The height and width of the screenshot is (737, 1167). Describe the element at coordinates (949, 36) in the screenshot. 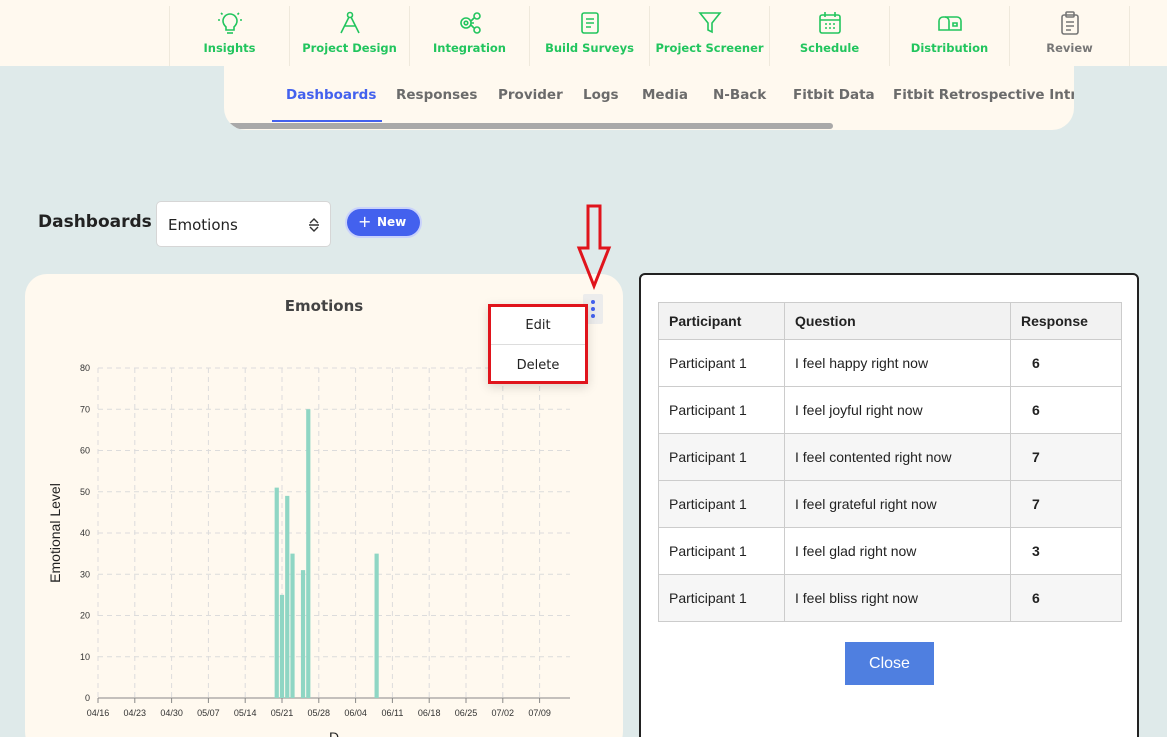

I see `nav-item-distribution: Distribution` at that location.